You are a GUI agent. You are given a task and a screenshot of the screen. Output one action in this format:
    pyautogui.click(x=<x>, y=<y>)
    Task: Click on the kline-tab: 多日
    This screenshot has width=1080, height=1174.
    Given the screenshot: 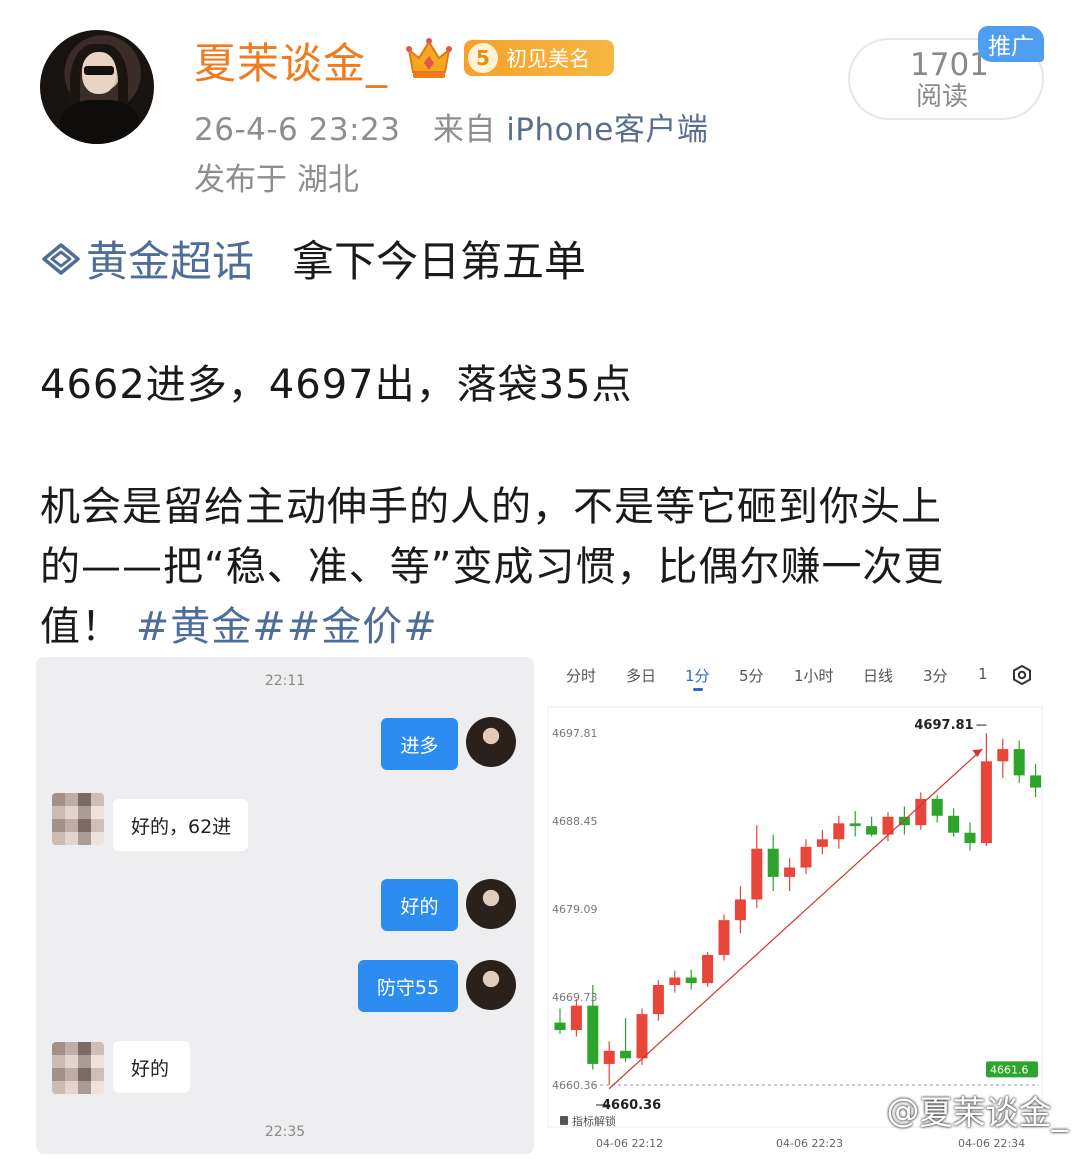 What is the action you would take?
    pyautogui.click(x=641, y=675)
    